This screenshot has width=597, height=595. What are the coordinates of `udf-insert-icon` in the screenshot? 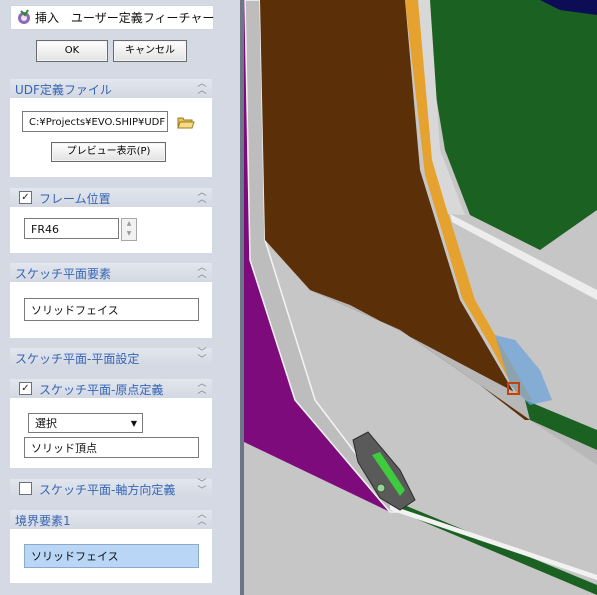 It's located at (24, 16).